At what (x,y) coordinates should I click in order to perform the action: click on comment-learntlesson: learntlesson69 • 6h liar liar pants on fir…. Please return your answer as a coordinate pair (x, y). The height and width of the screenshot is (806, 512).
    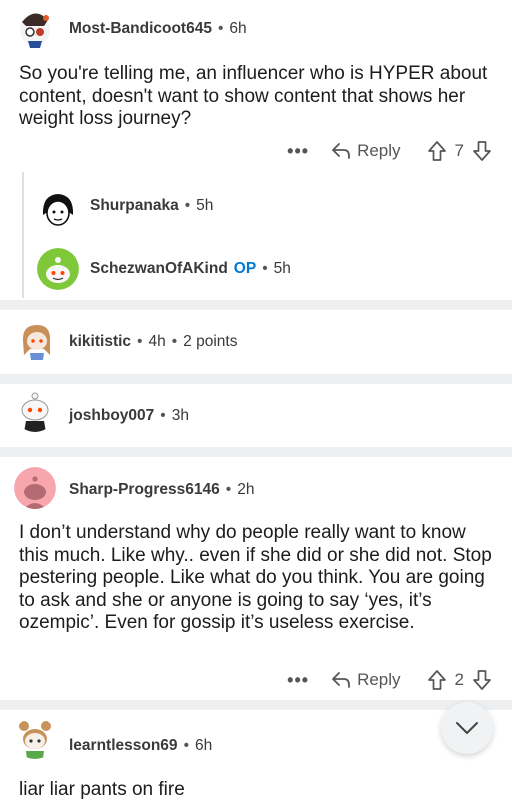
    Looking at the image, I should click on (256, 758).